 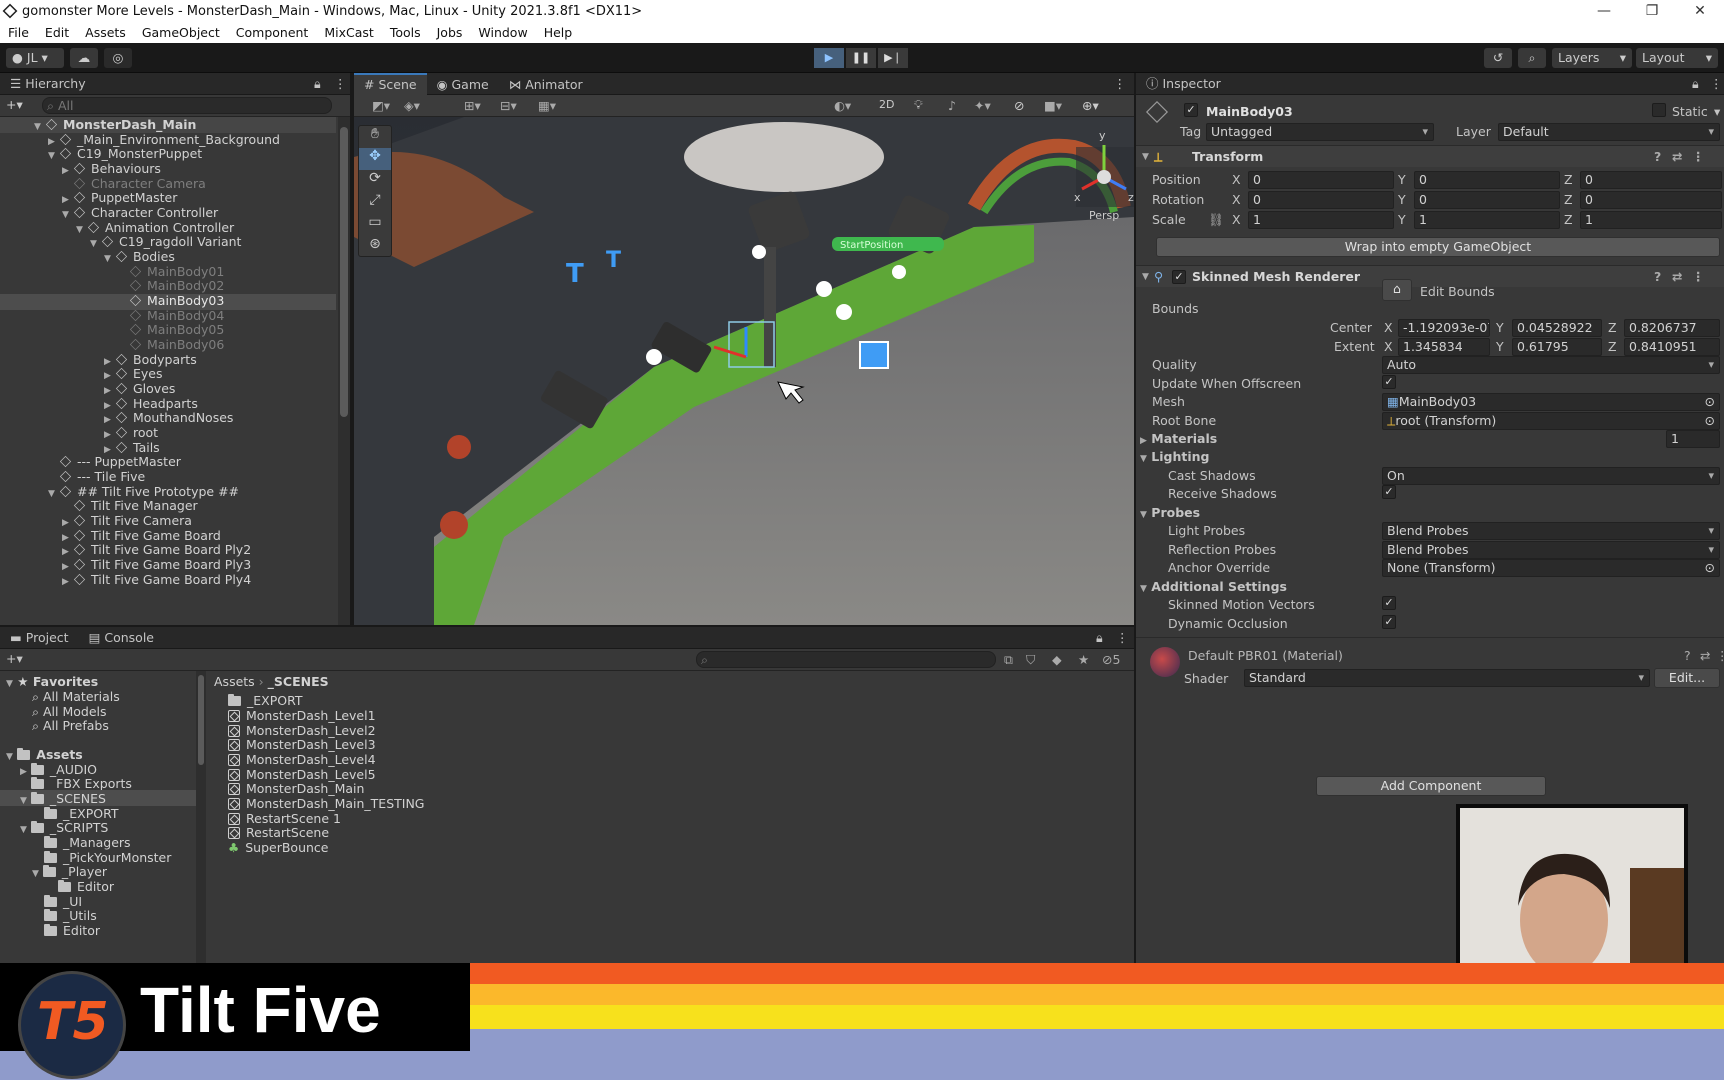 What do you see at coordinates (1551, 568) in the screenshot?
I see `anchor-override-field: None (Transform) ⊙` at bounding box center [1551, 568].